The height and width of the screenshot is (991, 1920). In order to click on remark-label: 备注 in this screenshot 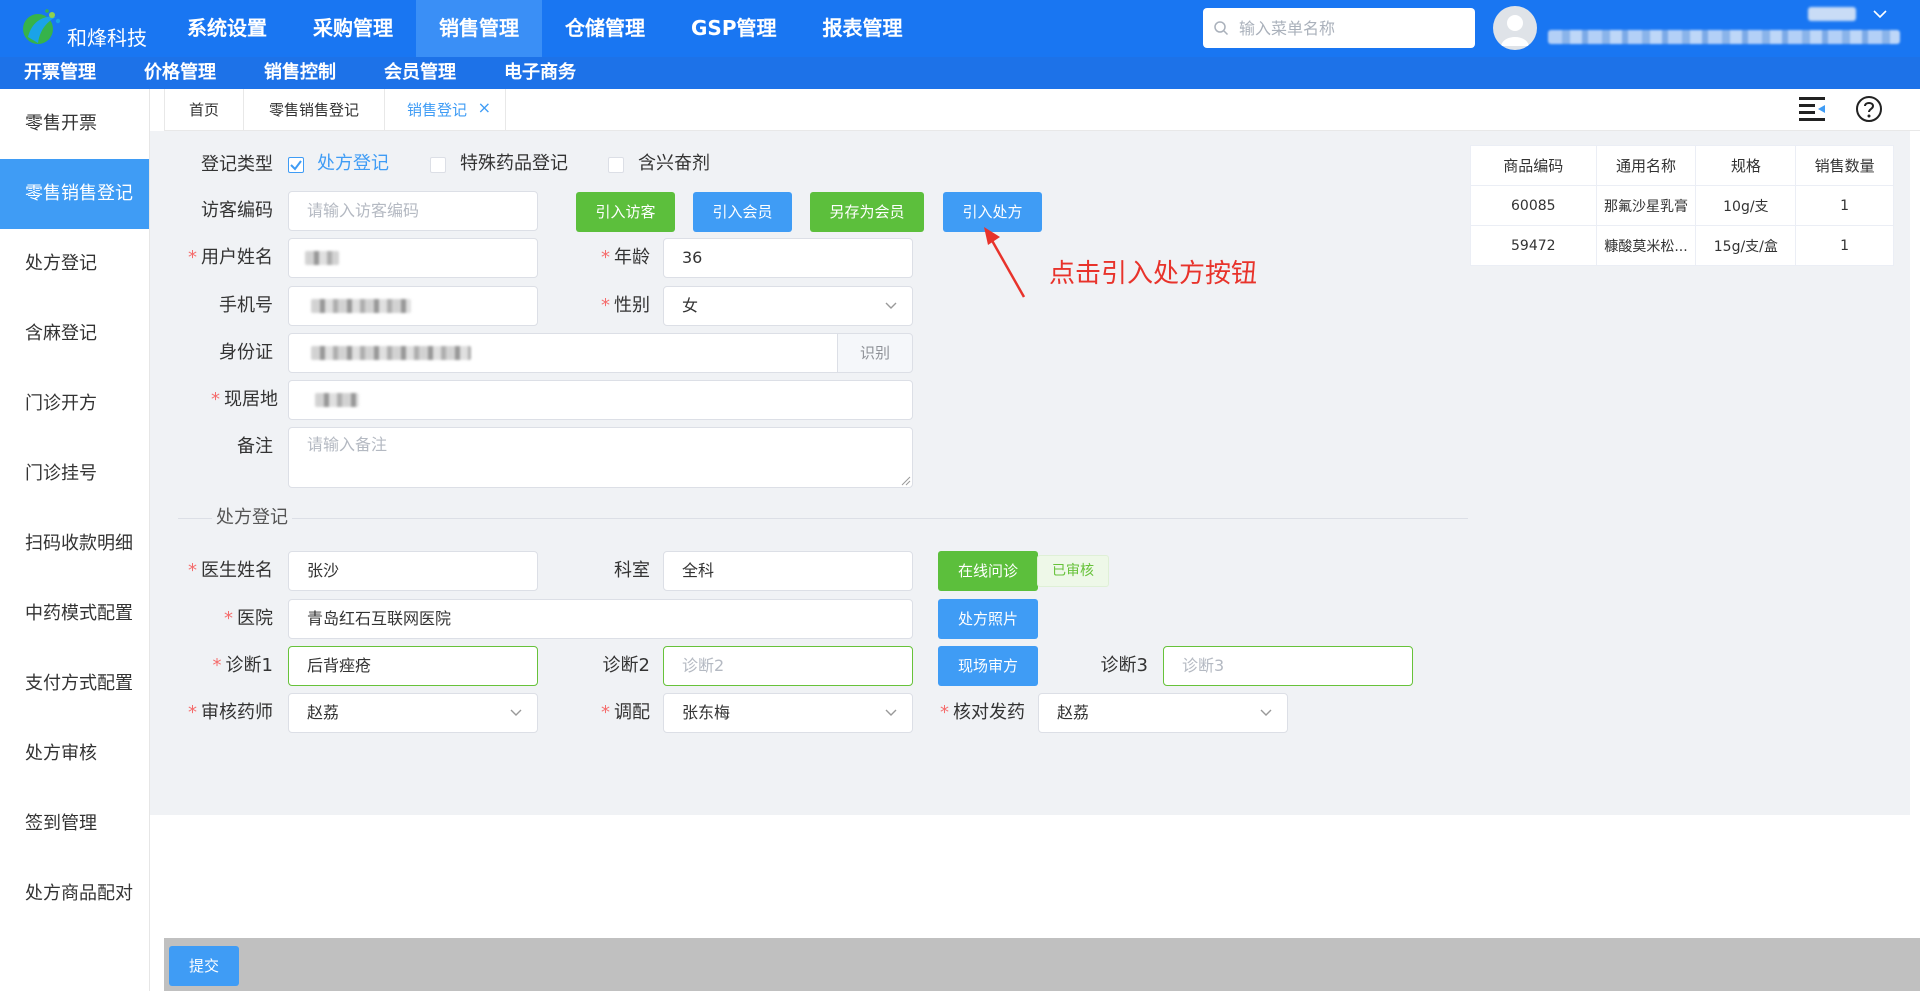, I will do `click(255, 446)`.